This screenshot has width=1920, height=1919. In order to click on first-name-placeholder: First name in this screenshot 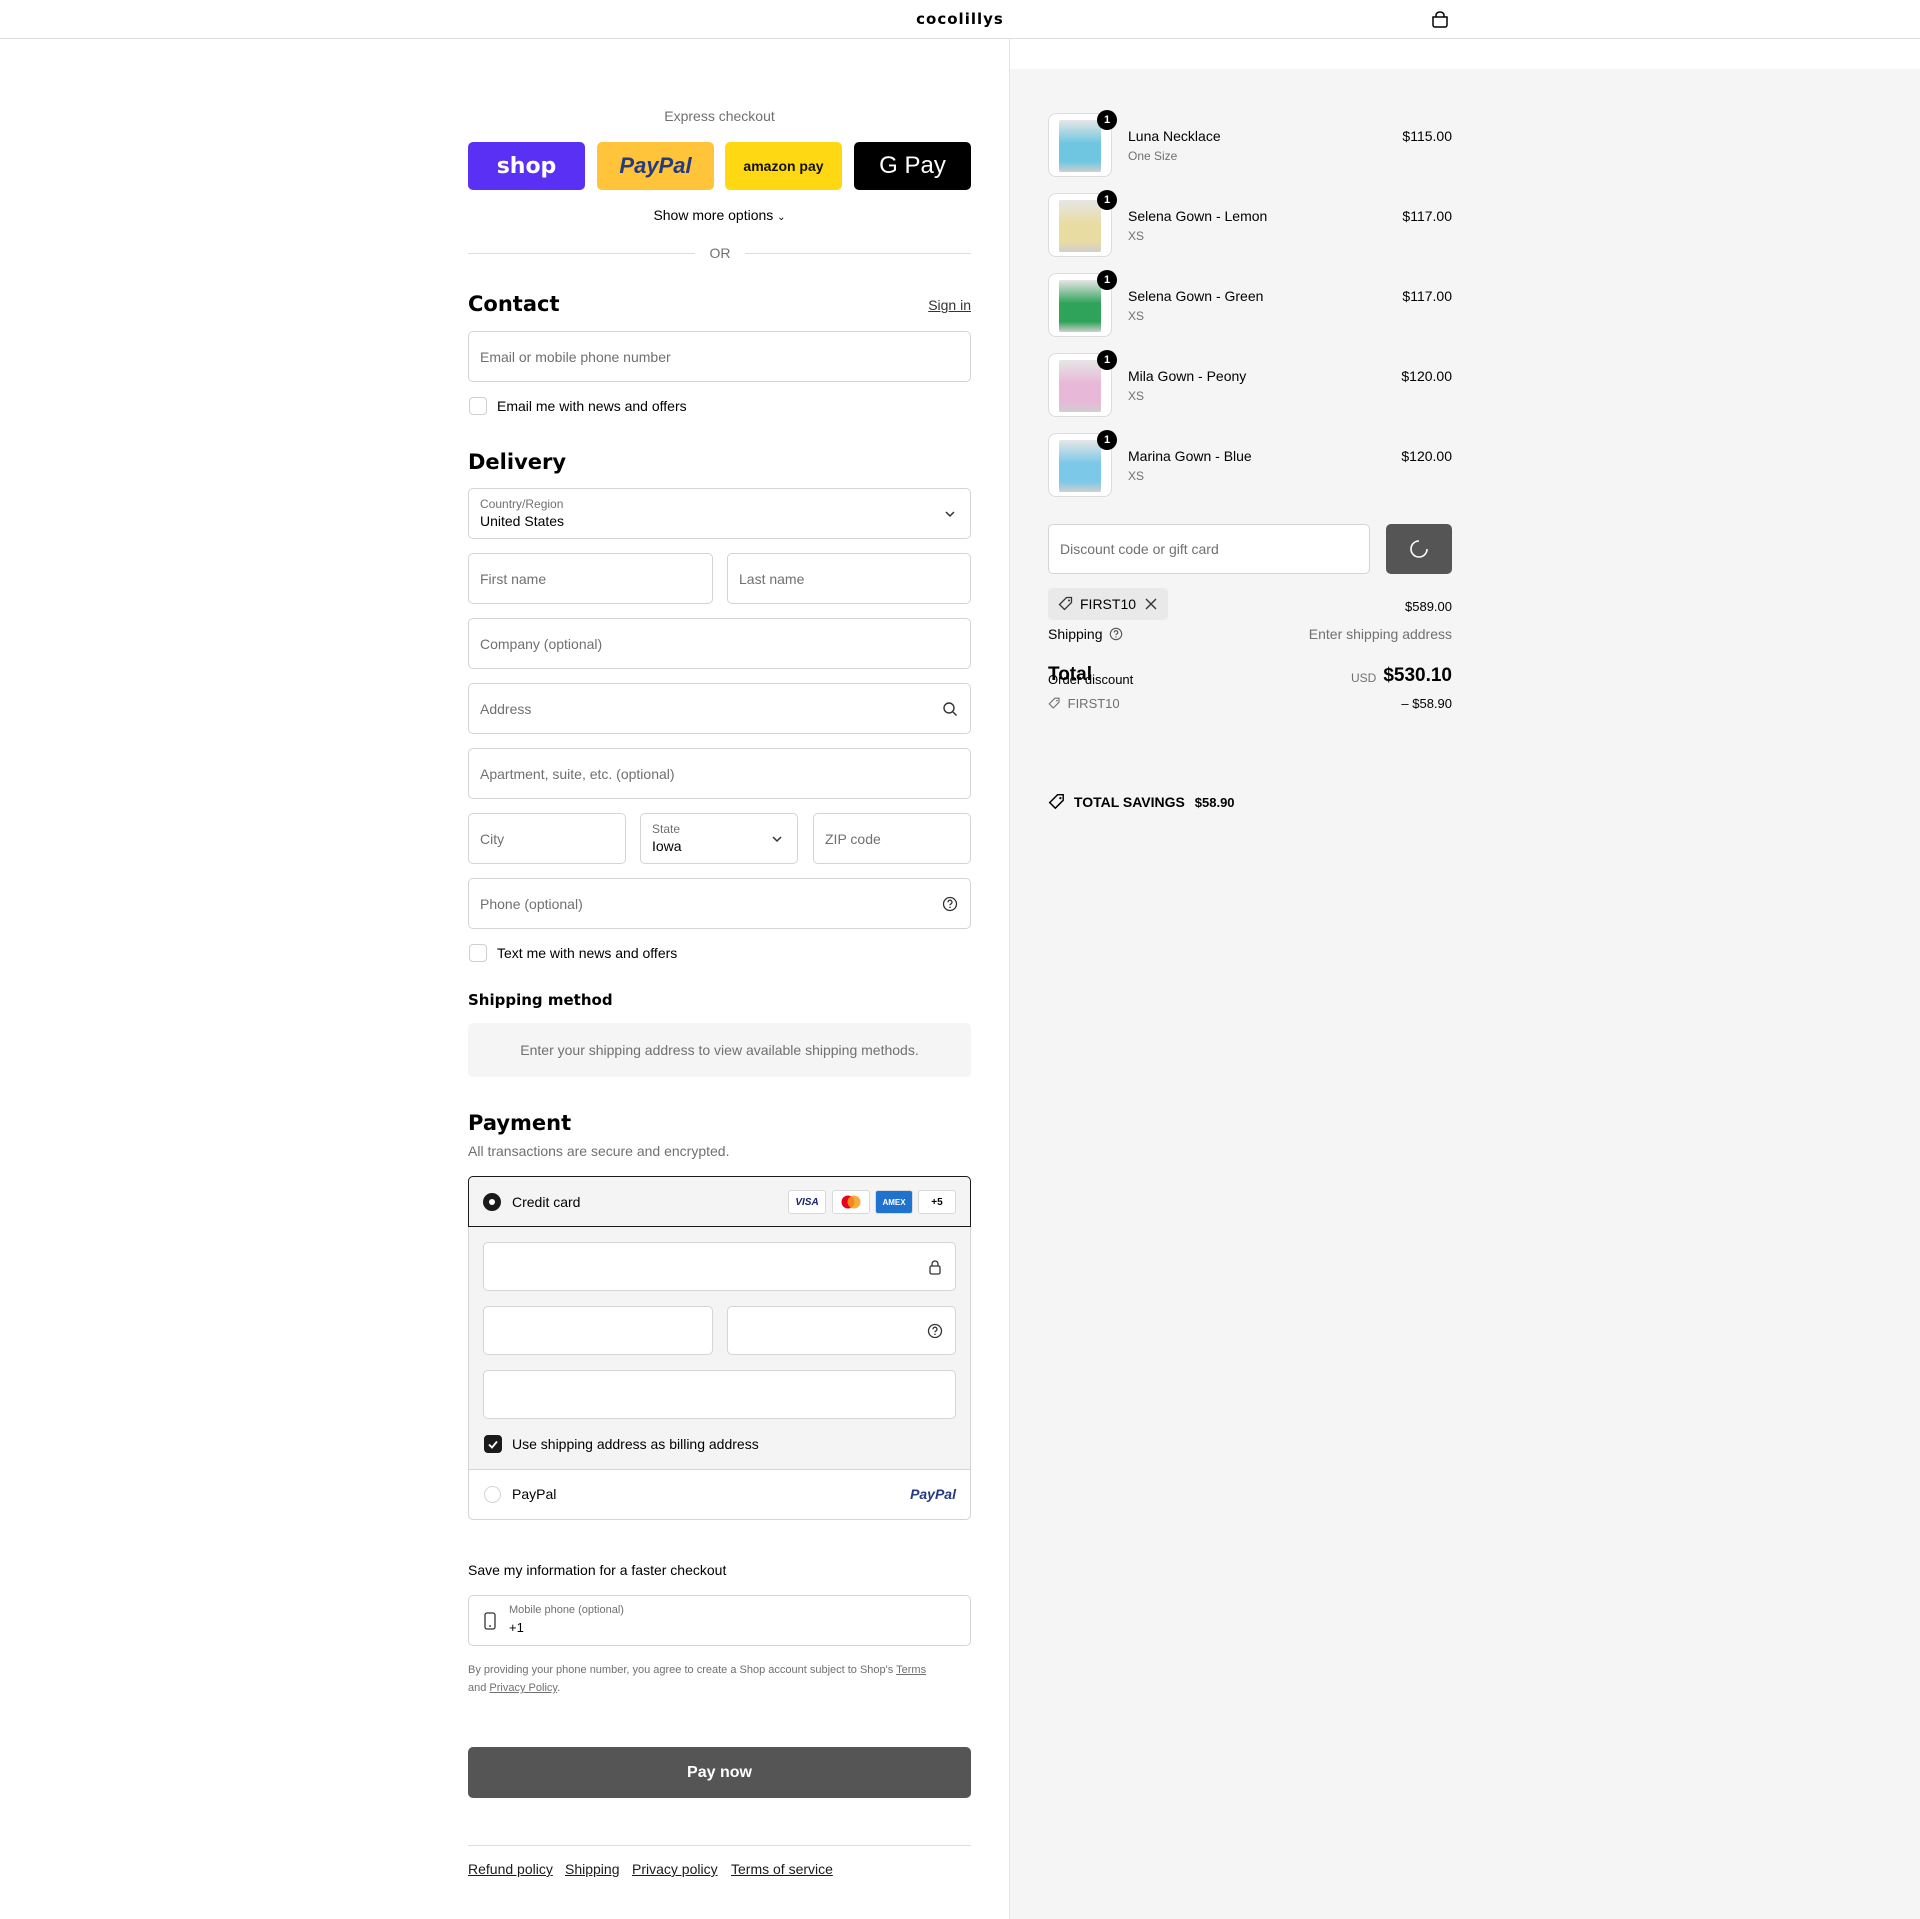, I will do `click(513, 578)`.